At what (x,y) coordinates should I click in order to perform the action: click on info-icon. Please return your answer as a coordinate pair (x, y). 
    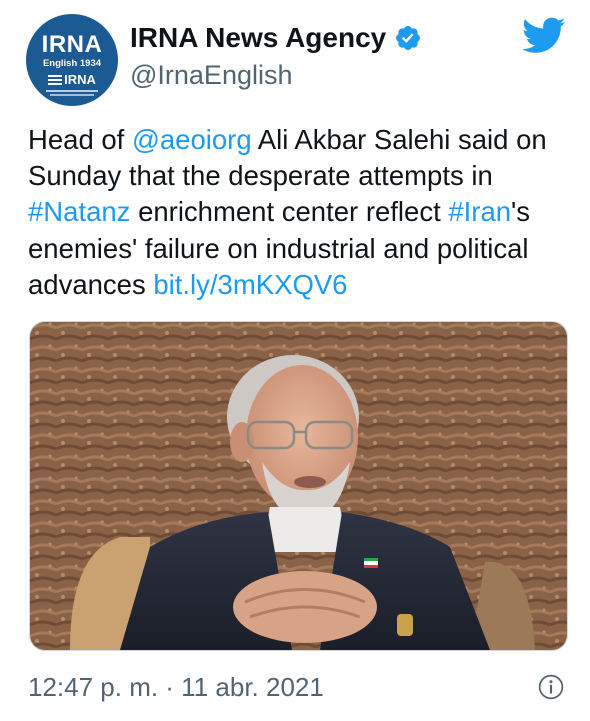
    Looking at the image, I should click on (551, 687).